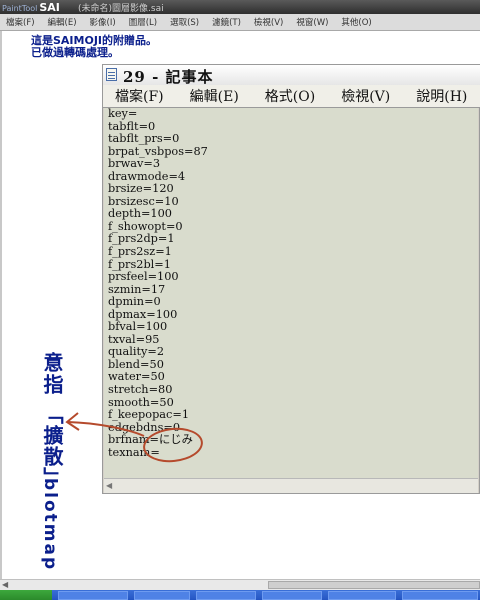 The width and height of the screenshot is (480, 600). I want to click on menu-file: 檔案(F), so click(21, 22).